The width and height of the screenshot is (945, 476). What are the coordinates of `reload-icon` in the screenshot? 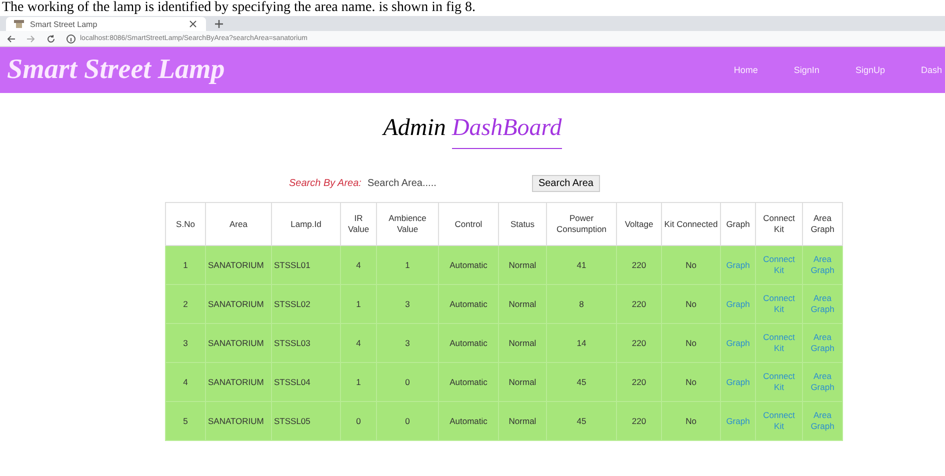 It's located at (51, 39).